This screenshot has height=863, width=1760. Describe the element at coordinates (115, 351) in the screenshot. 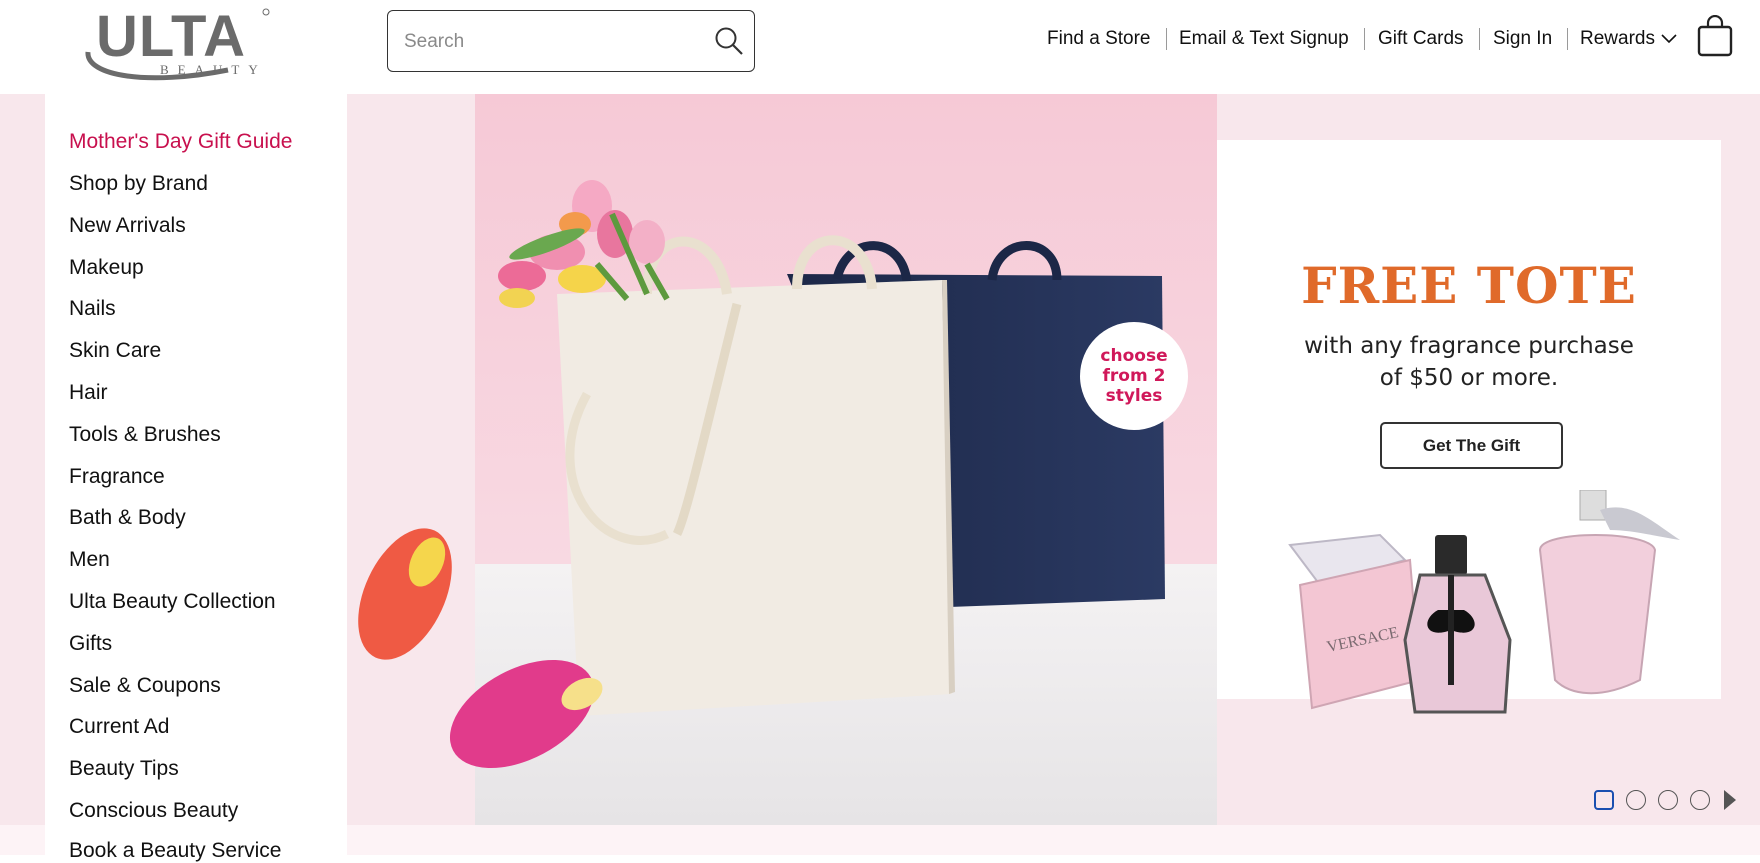

I see `sidebar-item-skin-care: Skin Care` at that location.